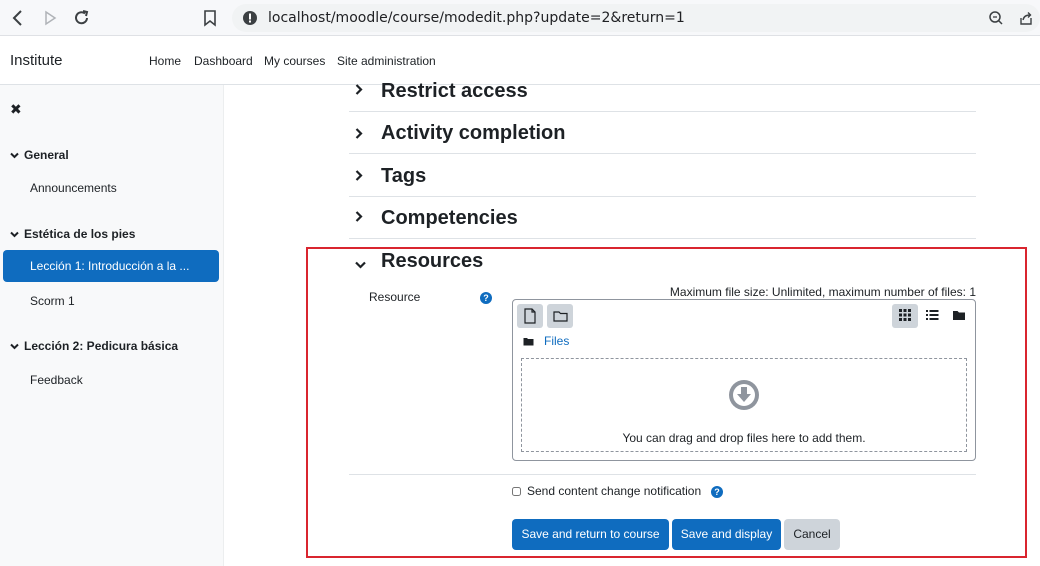 This screenshot has width=1040, height=566. I want to click on create-folder-button, so click(560, 316).